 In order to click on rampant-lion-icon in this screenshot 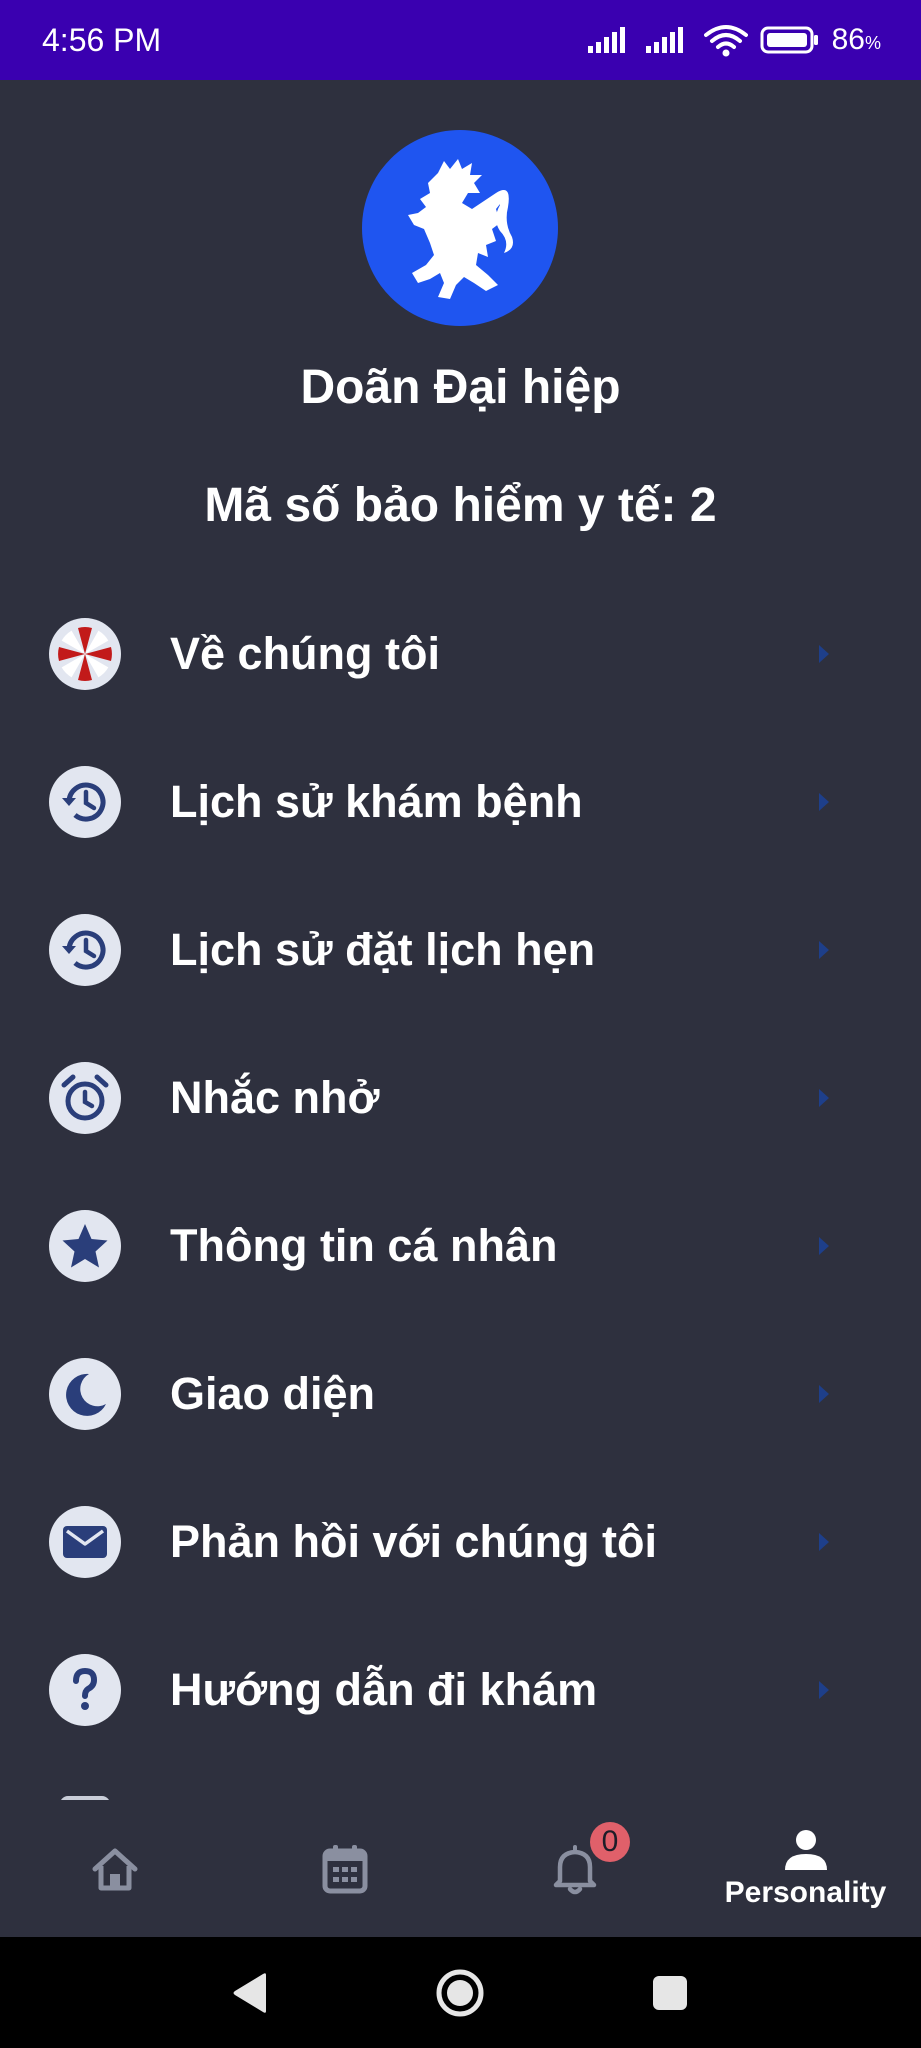, I will do `click(460, 229)`.